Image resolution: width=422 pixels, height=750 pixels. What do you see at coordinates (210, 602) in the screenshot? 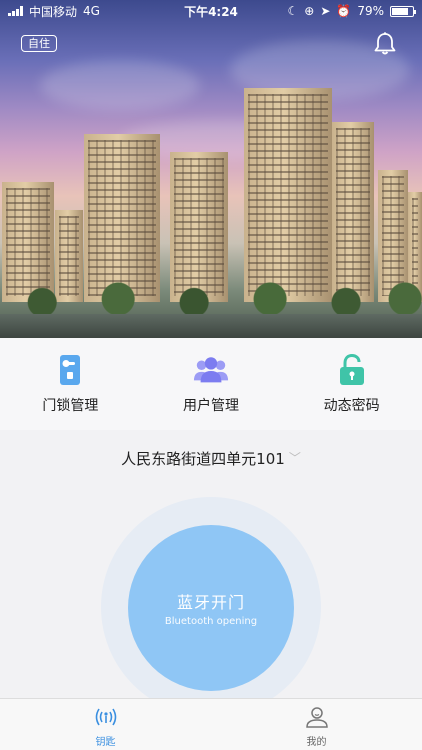
I see `bluetooth-open-label: 蓝牙开门` at bounding box center [210, 602].